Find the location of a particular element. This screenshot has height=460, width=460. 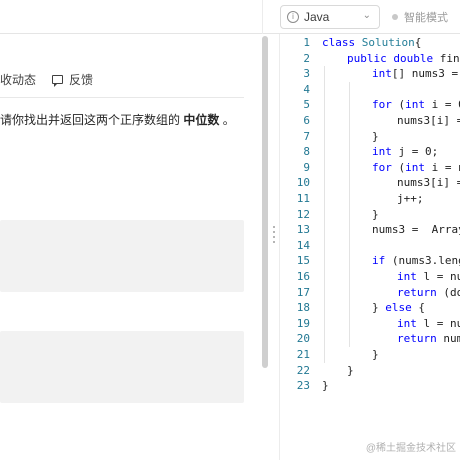

line-number: 2 is located at coordinates (306, 58).